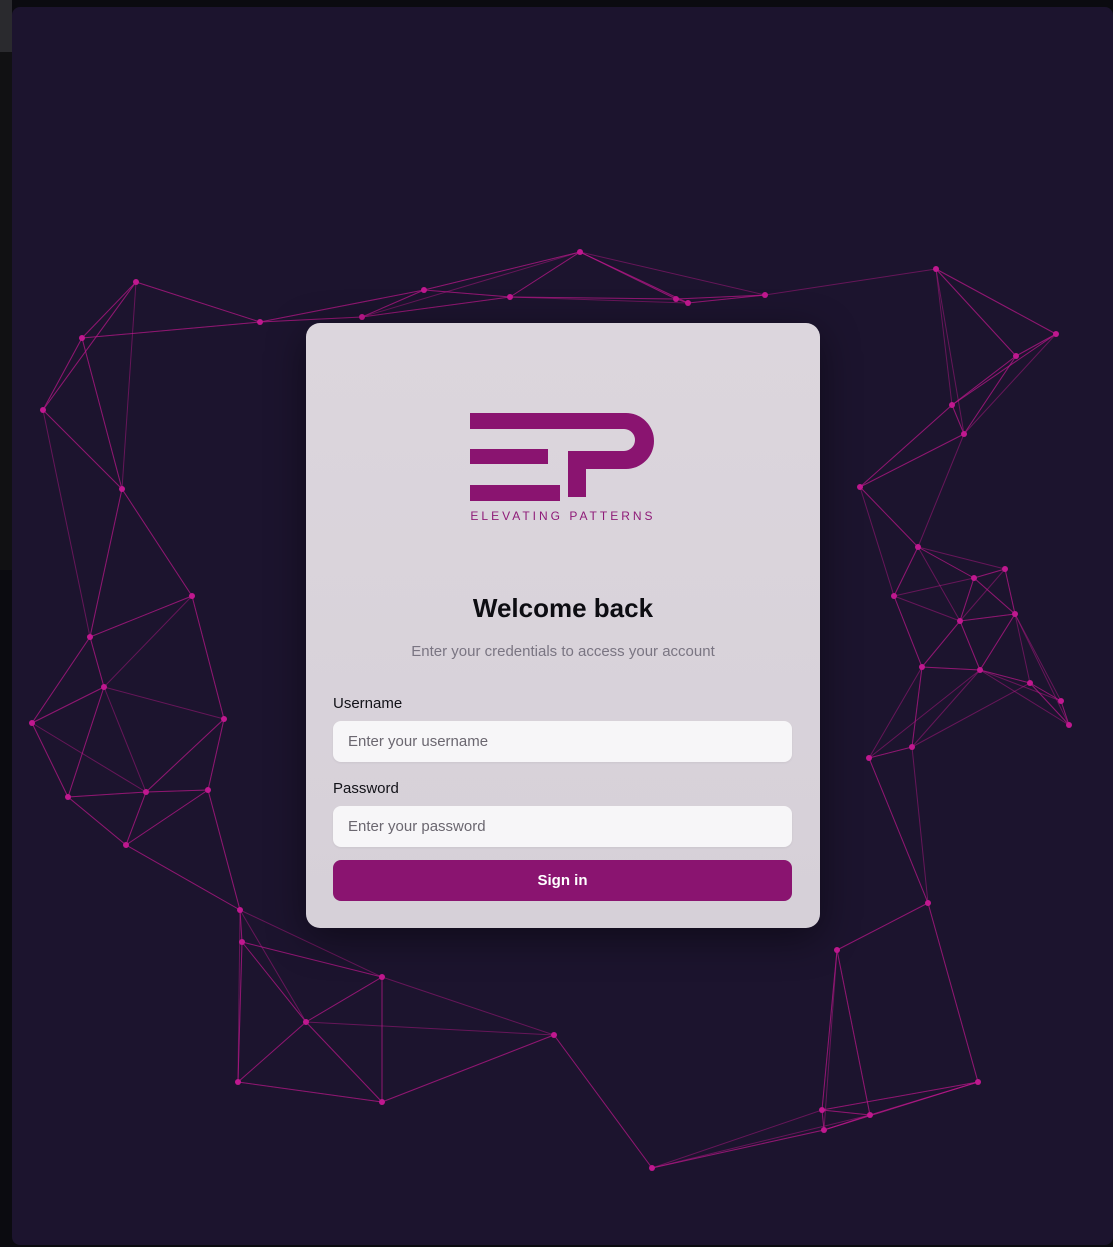 The height and width of the screenshot is (1247, 1113). Describe the element at coordinates (563, 516) in the screenshot. I see `logo-tagline: ELEVATING PATTERNS` at that location.